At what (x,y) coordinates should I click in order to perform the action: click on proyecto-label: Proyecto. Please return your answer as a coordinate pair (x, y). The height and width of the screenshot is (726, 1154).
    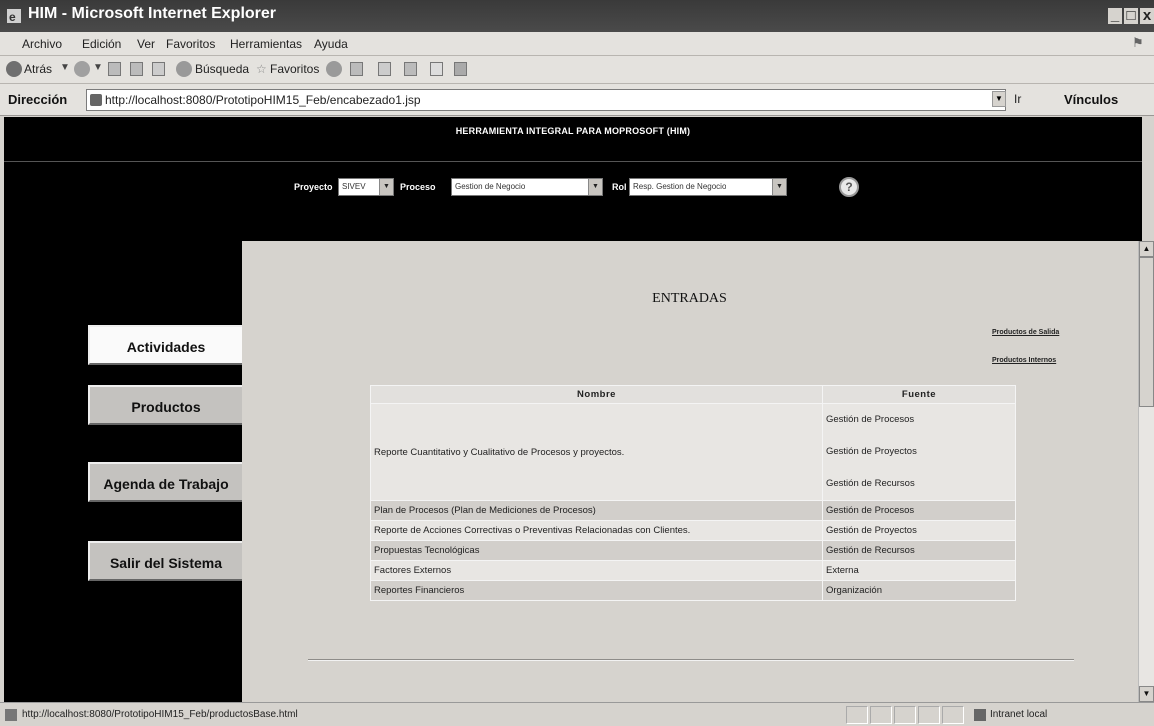
    Looking at the image, I should click on (313, 187).